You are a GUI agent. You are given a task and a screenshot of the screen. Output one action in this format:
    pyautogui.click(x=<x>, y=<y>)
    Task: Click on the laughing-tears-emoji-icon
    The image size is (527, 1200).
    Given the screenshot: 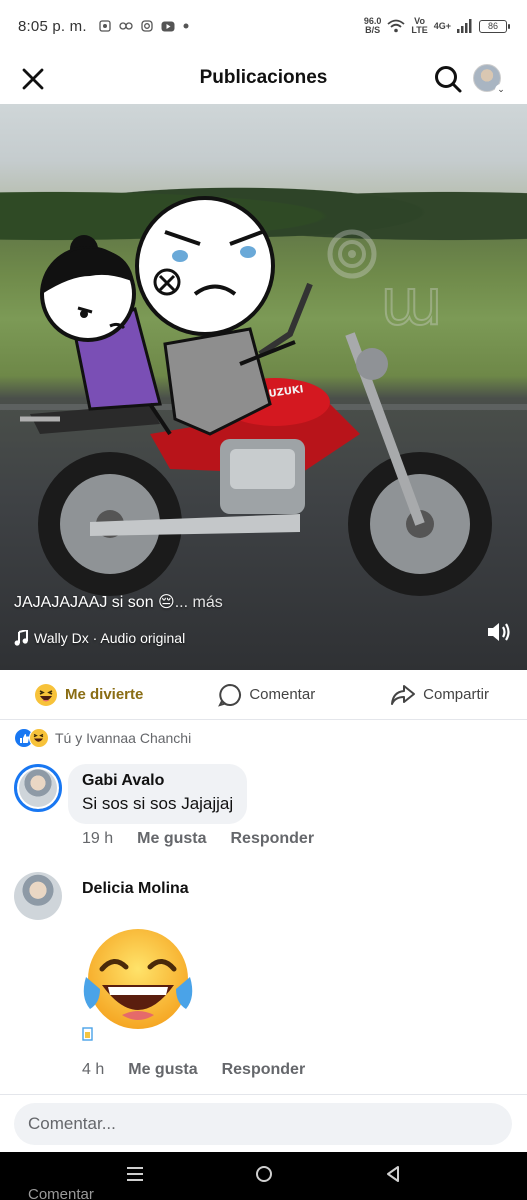 What is the action you would take?
    pyautogui.click(x=138, y=979)
    